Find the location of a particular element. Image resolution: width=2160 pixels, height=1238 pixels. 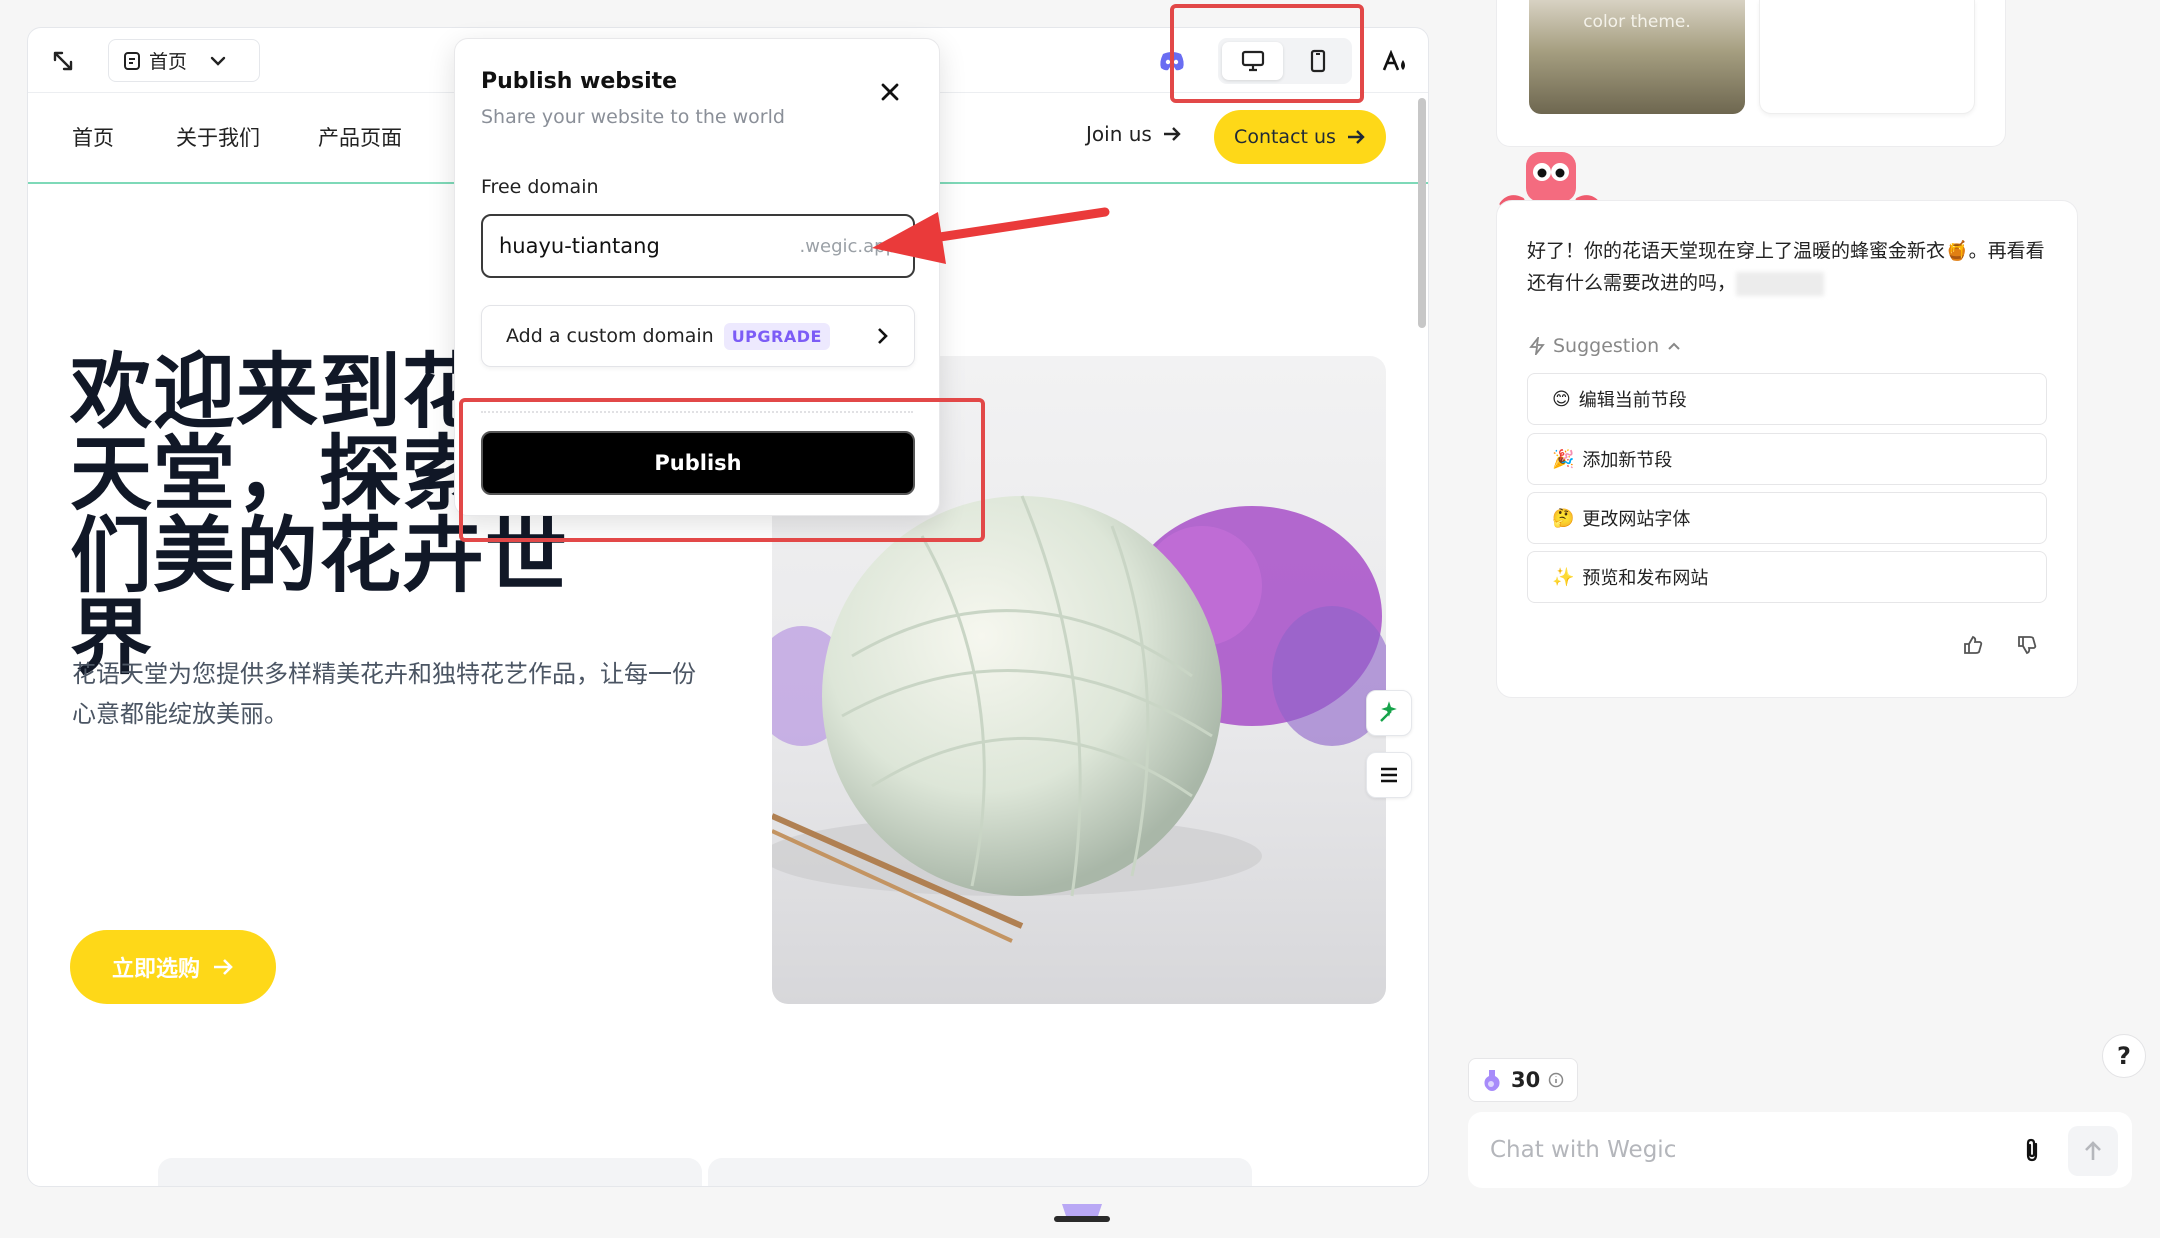

theme-thumbnail is located at coordinates (1867, 57).